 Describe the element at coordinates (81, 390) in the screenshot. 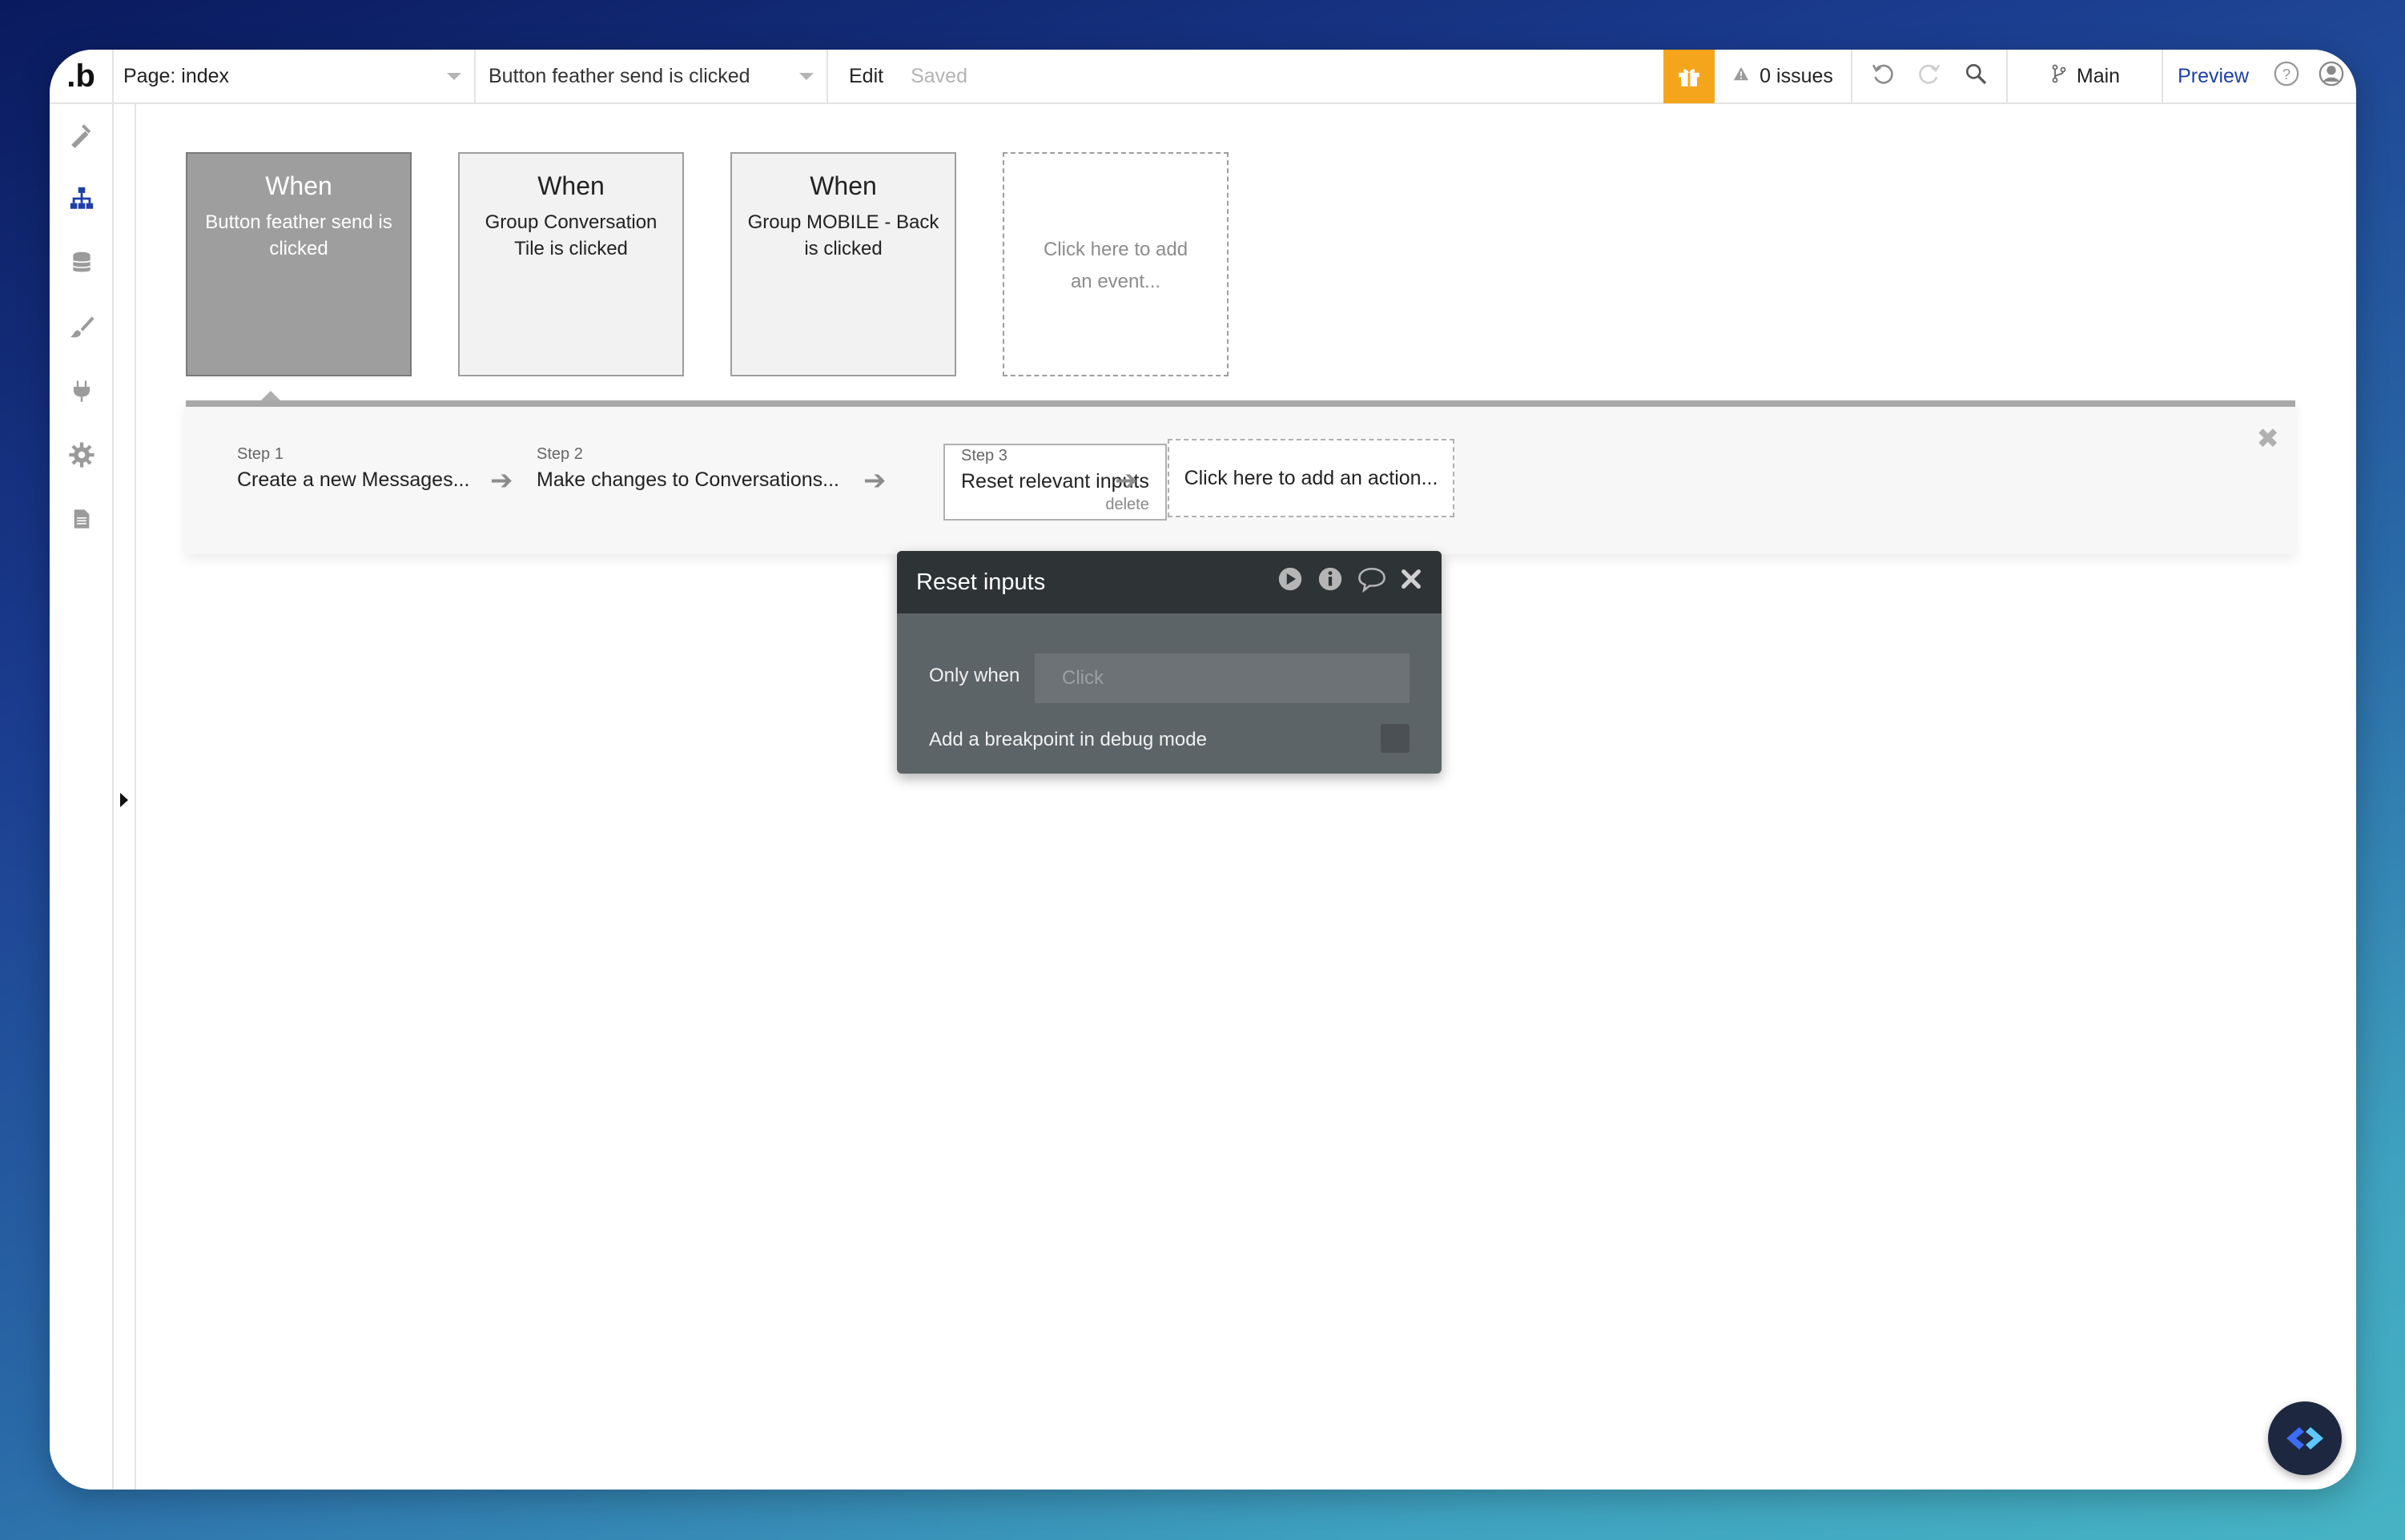

I see `plugins-icon` at that location.